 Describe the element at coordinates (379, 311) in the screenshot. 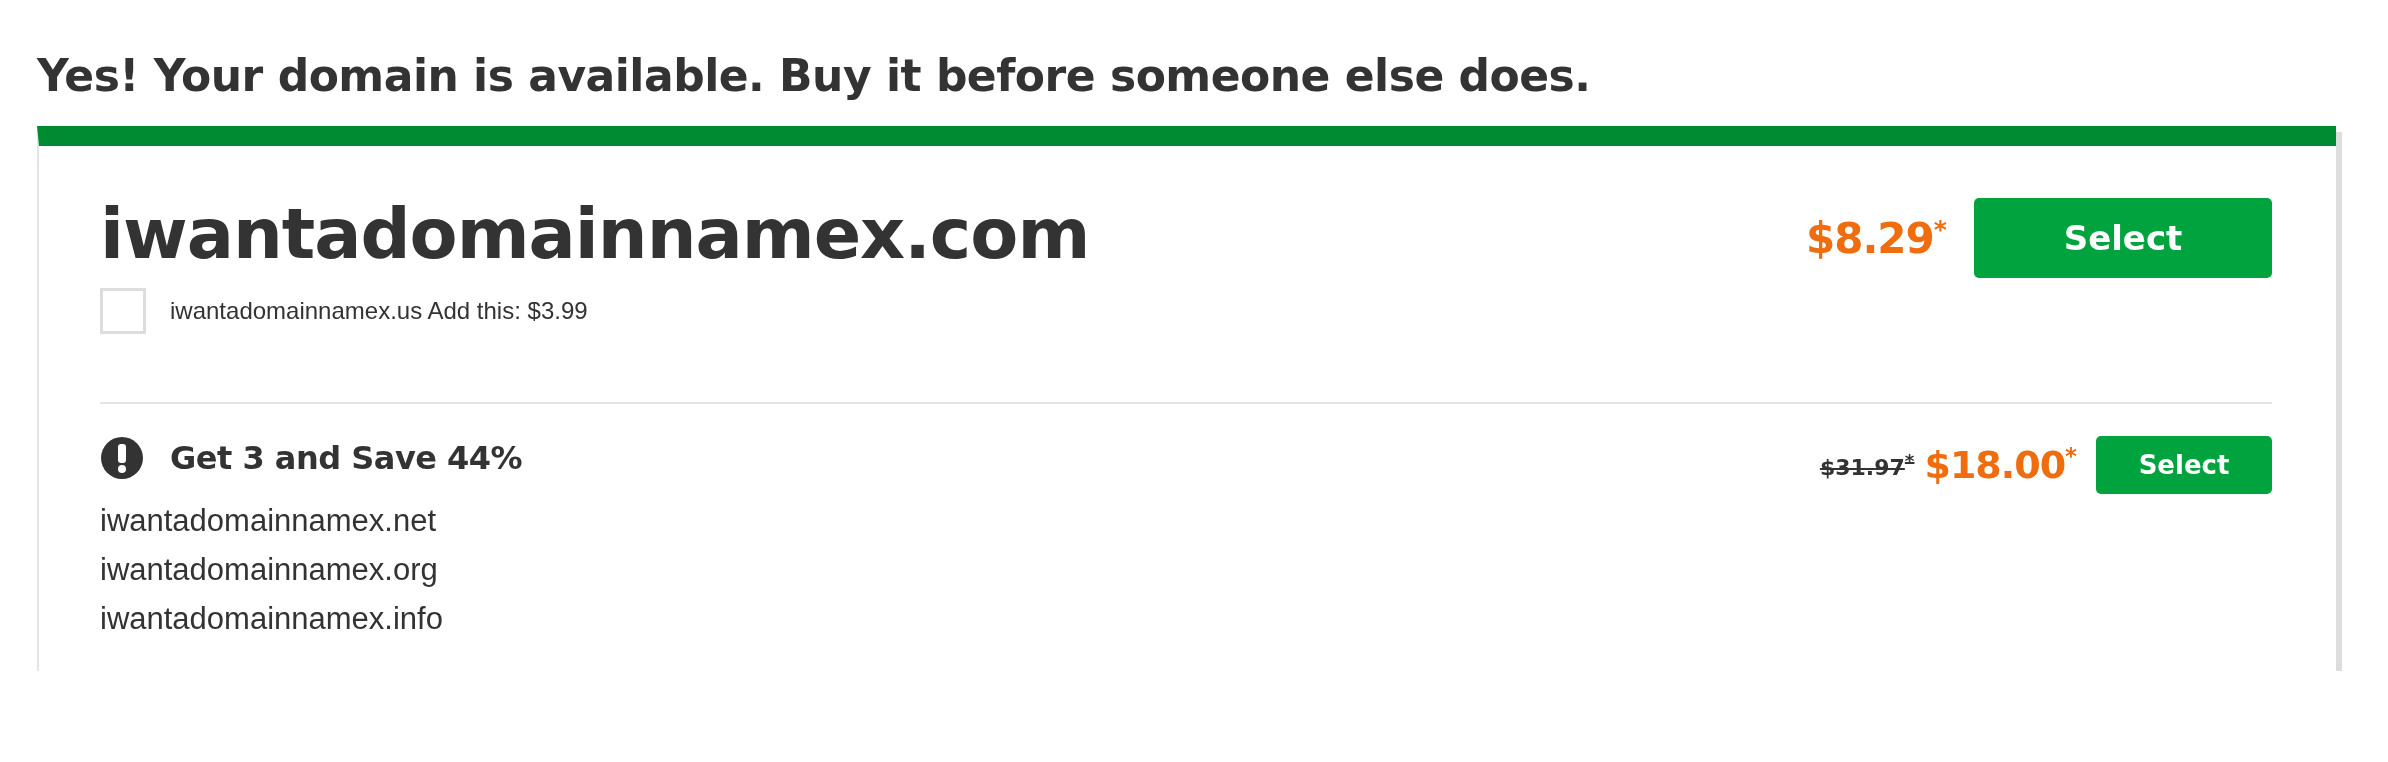

I see `addon-label: iwantadomainnamex.us Add this: $3.99` at that location.